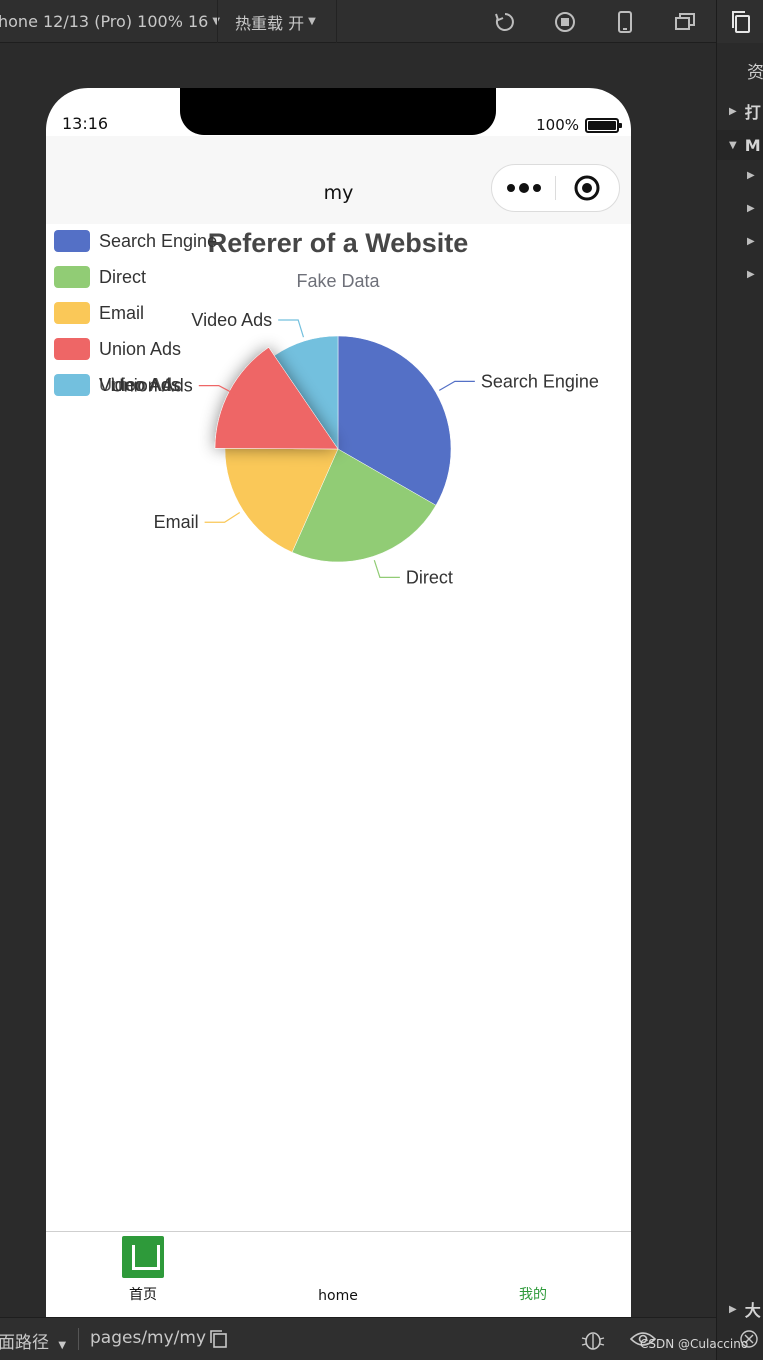 This screenshot has height=1360, width=763. Describe the element at coordinates (148, 1338) in the screenshot. I see `page-path-value: pages/my/my` at that location.